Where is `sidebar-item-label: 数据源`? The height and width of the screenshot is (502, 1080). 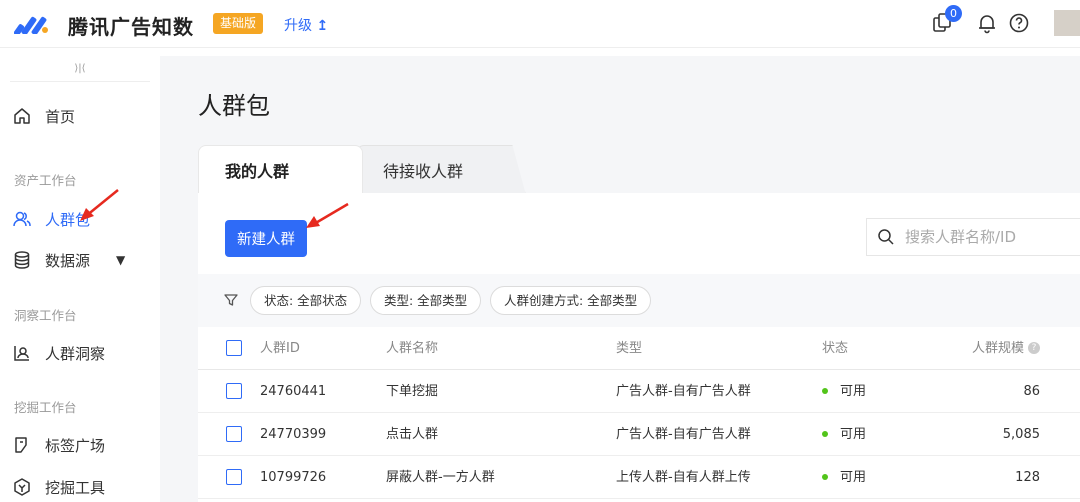
sidebar-item-label: 数据源 is located at coordinates (68, 260).